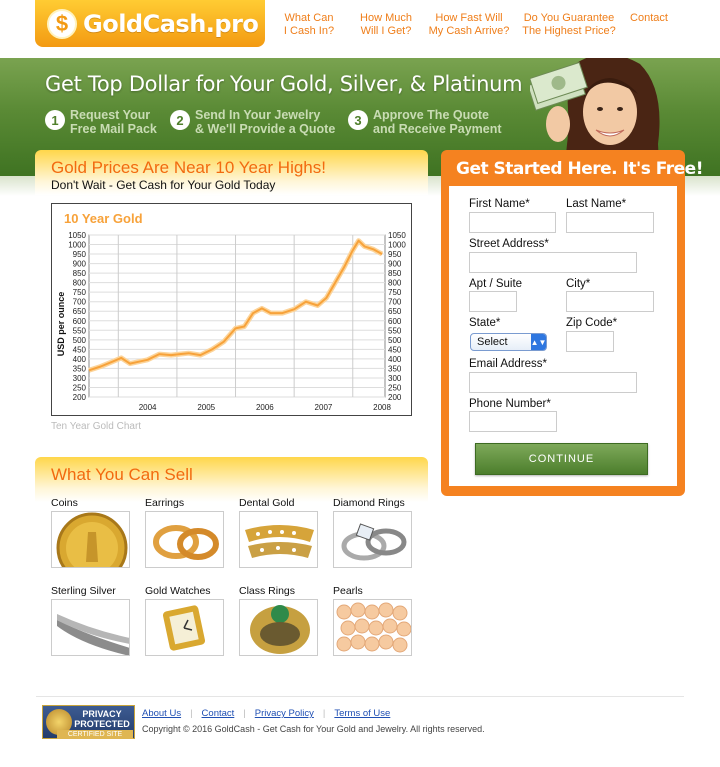 The width and height of the screenshot is (720, 767). What do you see at coordinates (362, 713) in the screenshot?
I see `footer-link-terms-of-use: Terms of Use` at bounding box center [362, 713].